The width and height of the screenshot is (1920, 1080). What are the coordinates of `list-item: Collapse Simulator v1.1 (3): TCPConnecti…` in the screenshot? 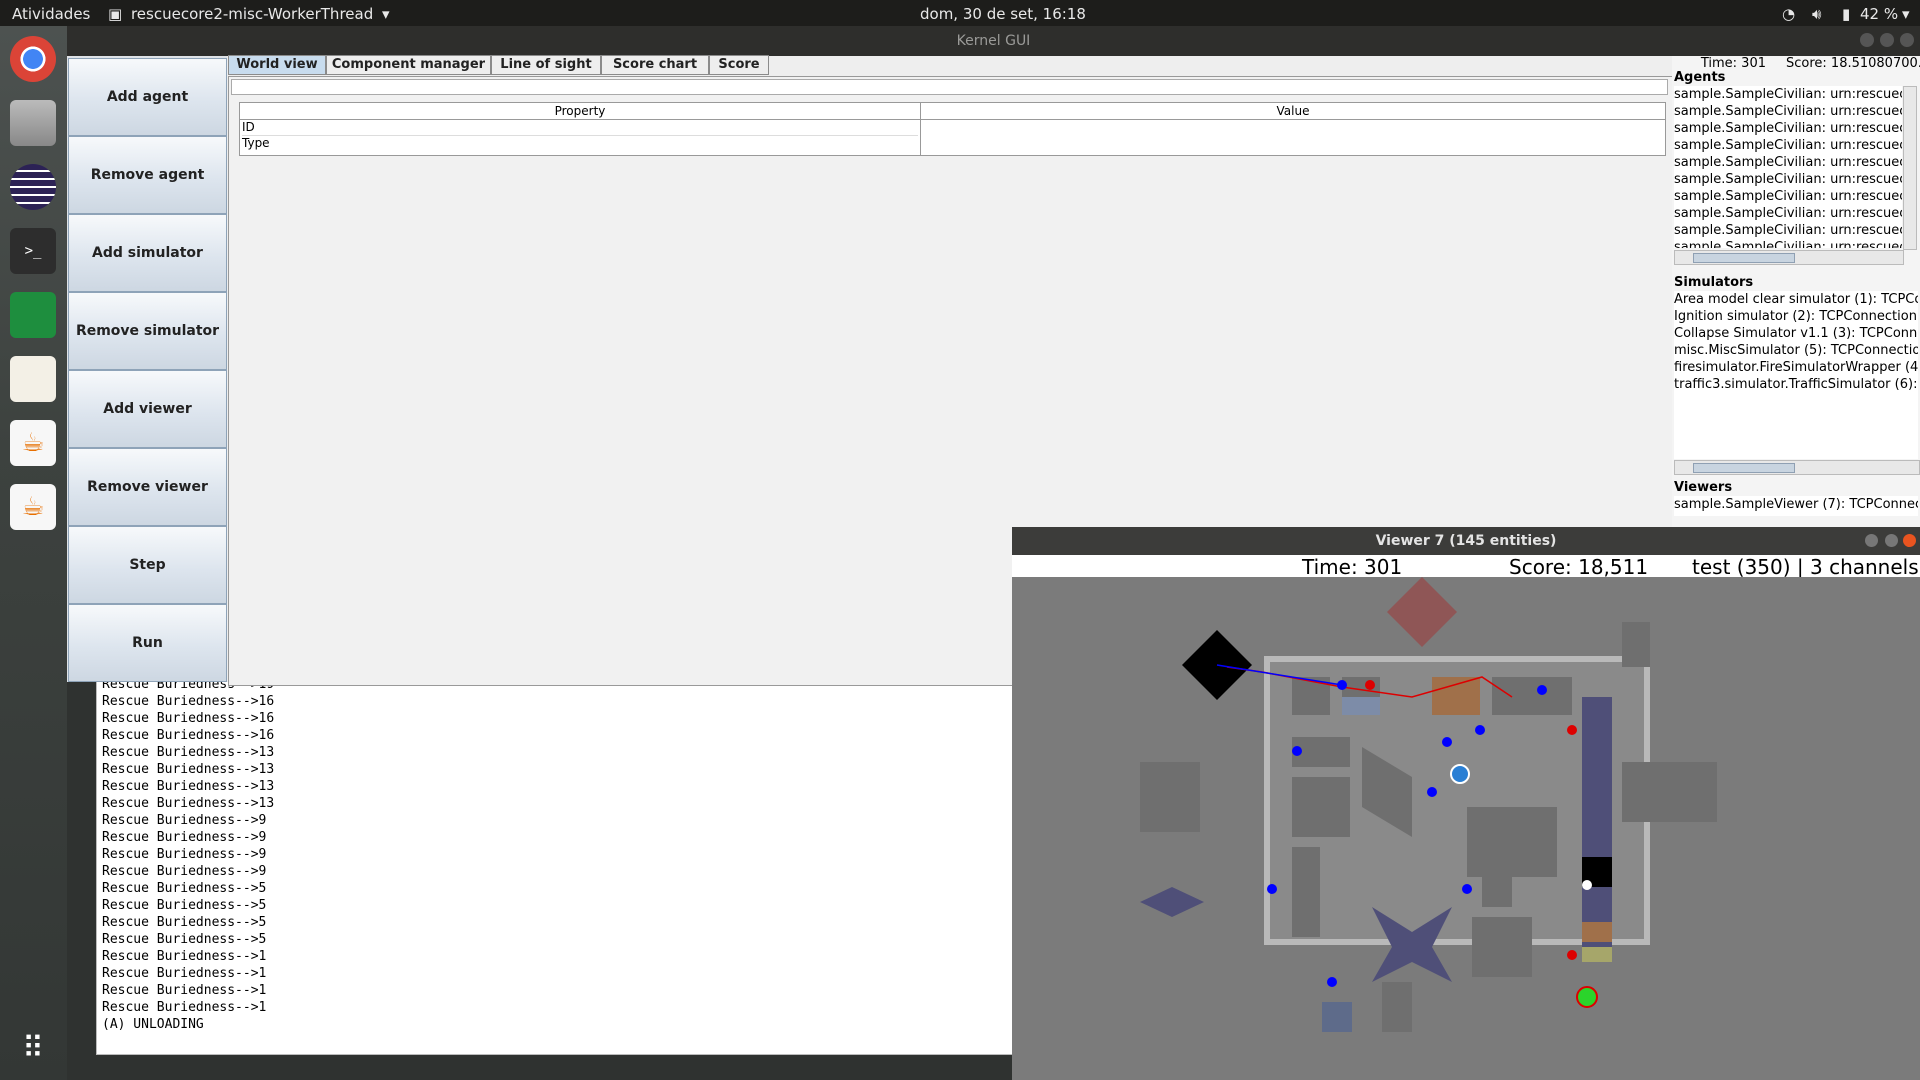 It's located at (1796, 333).